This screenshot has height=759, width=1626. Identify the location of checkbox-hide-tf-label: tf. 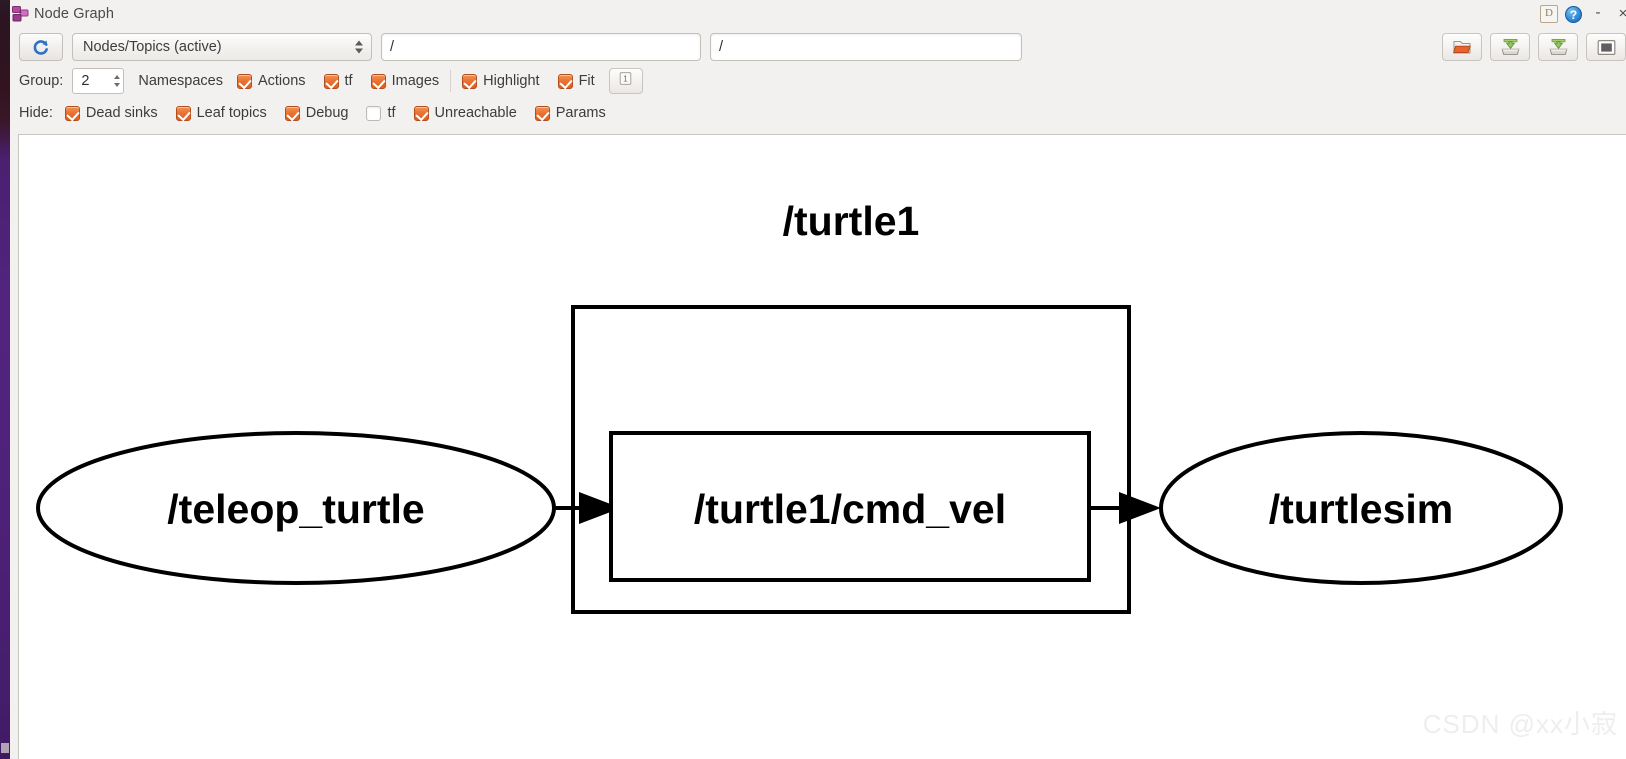
(391, 113).